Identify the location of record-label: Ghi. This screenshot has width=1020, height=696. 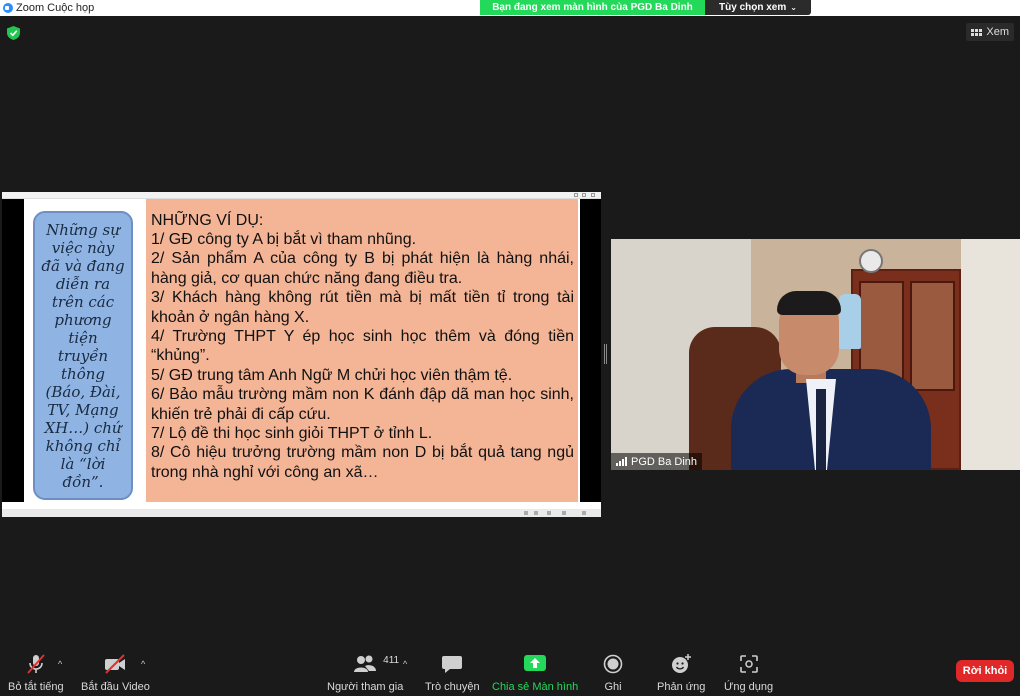
(613, 687).